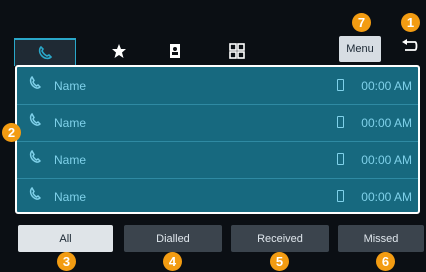 The height and width of the screenshot is (272, 426). I want to click on callout-3: 3, so click(66, 261).